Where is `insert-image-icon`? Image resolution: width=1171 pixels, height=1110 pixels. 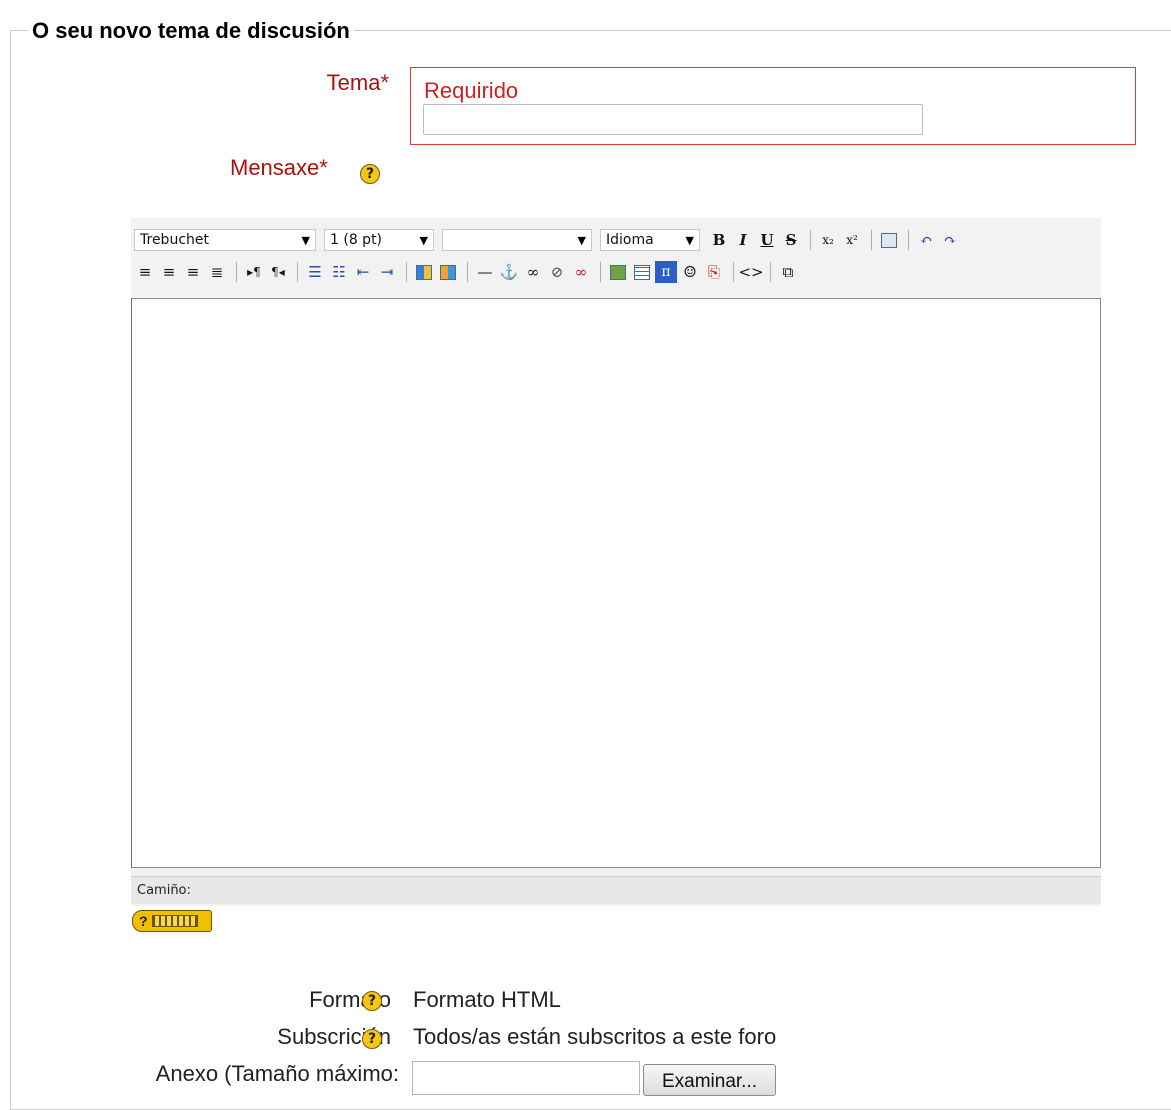 insert-image-icon is located at coordinates (618, 272).